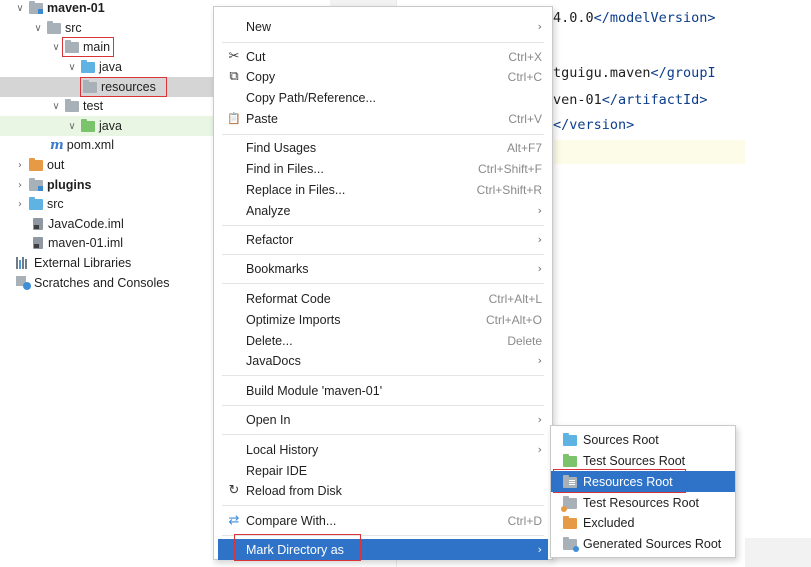  Describe the element at coordinates (573, 18) in the screenshot. I see `code-text: 4.0.0` at that location.